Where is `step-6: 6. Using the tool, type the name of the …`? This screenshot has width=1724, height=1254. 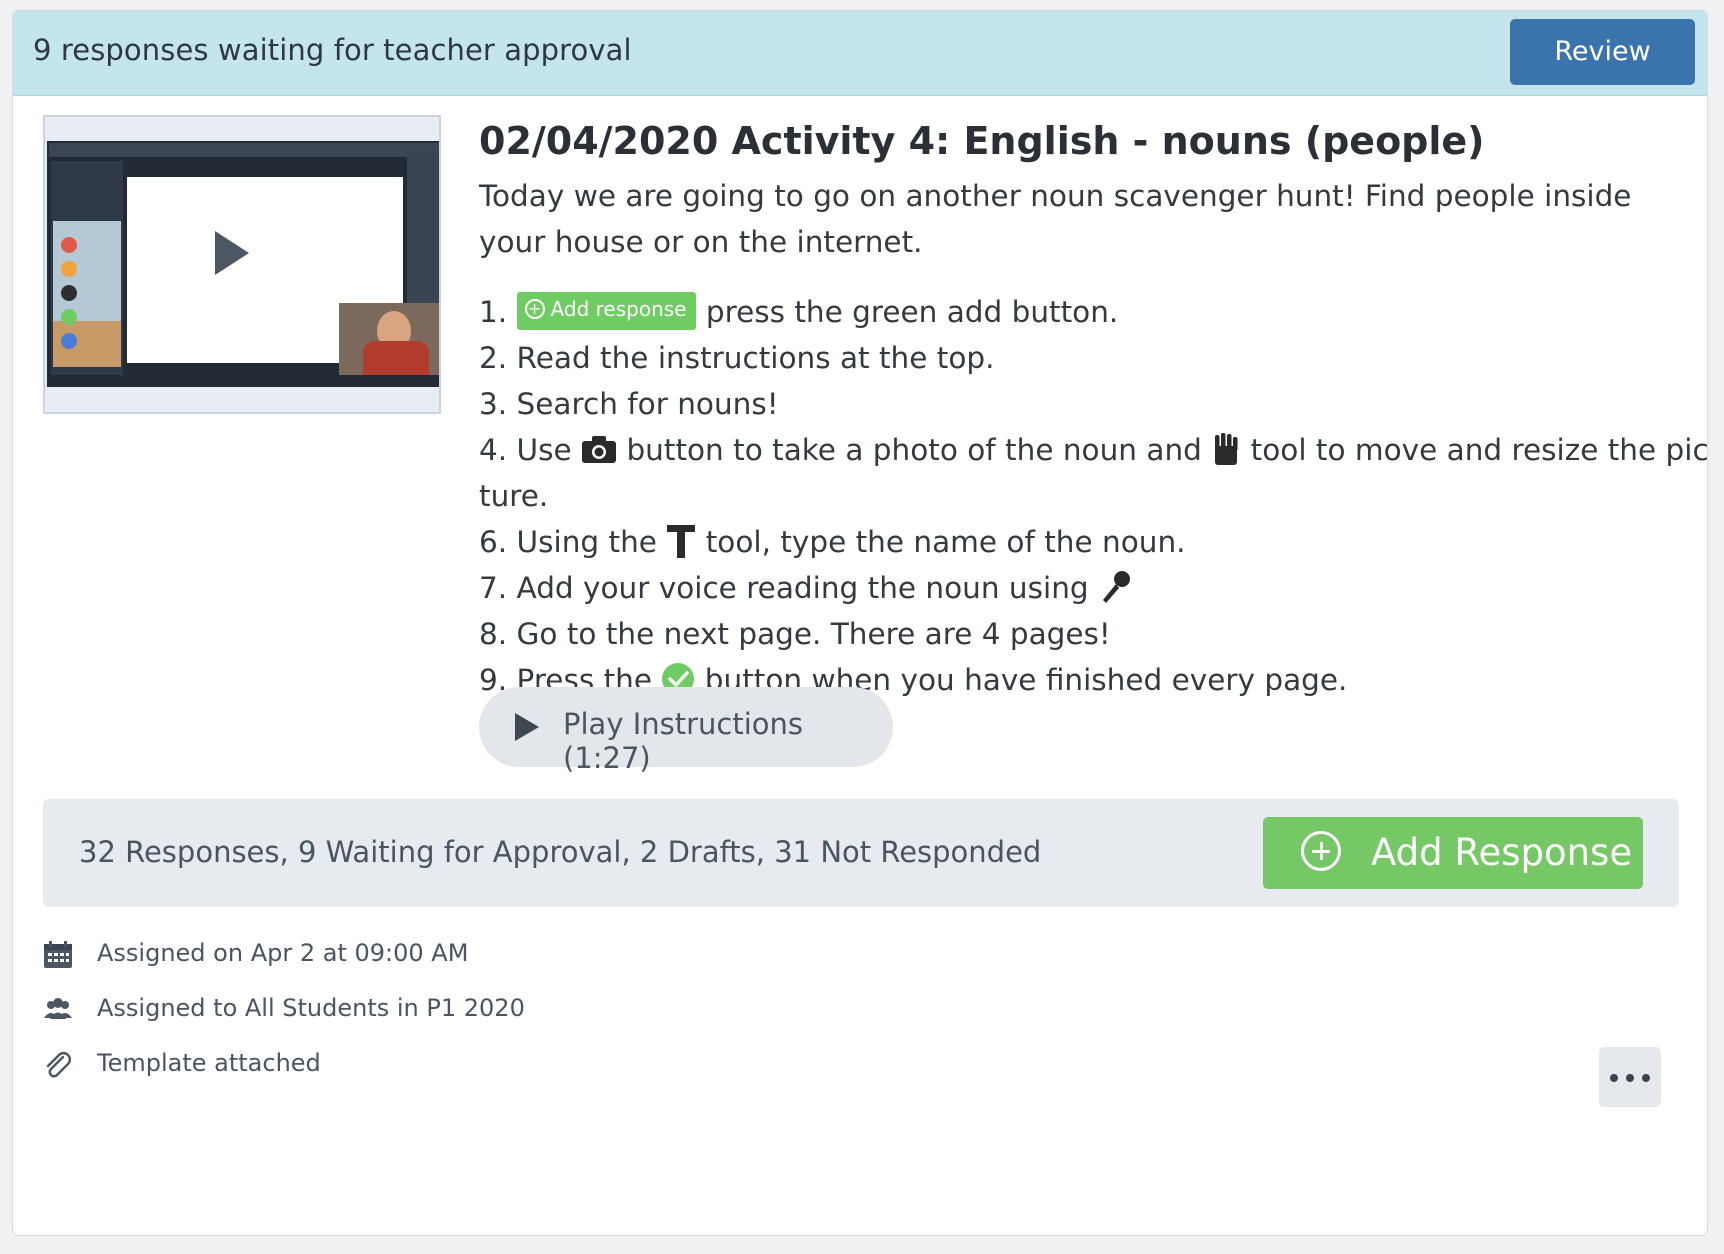
step-6: 6. Using the tool, type the name of the … is located at coordinates (1074, 542).